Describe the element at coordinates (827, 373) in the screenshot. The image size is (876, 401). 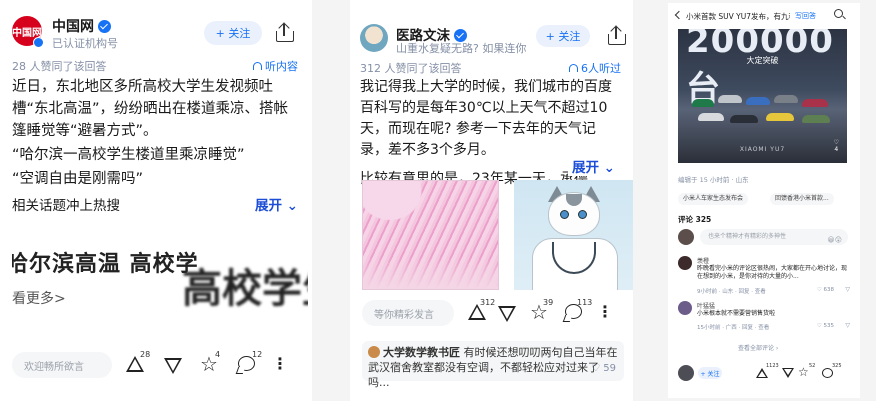
I see `comment-icon` at that location.